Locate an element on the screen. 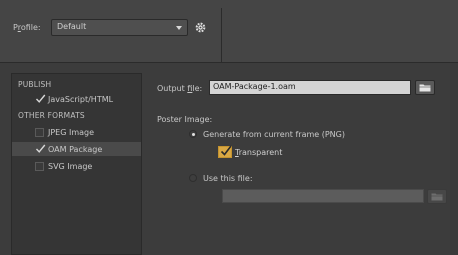 The width and height of the screenshot is (458, 255). browse-output-button is located at coordinates (425, 87).